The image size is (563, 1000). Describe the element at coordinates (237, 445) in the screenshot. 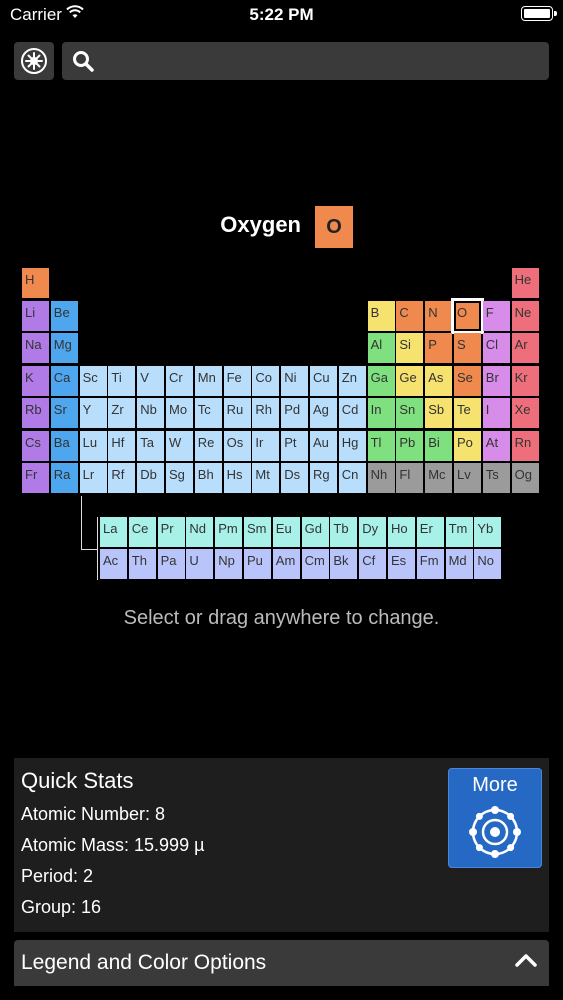

I see `element-cell-os: Os` at that location.